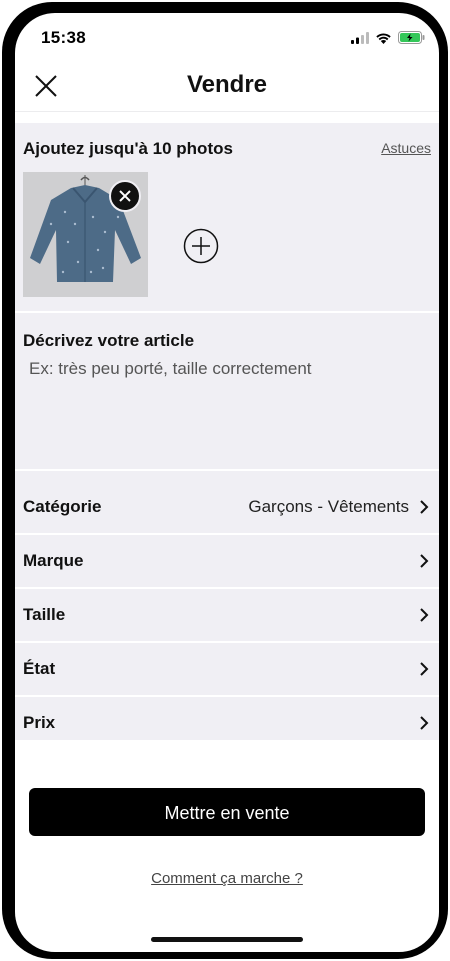  Describe the element at coordinates (227, 939) in the screenshot. I see `home-indicator` at that location.